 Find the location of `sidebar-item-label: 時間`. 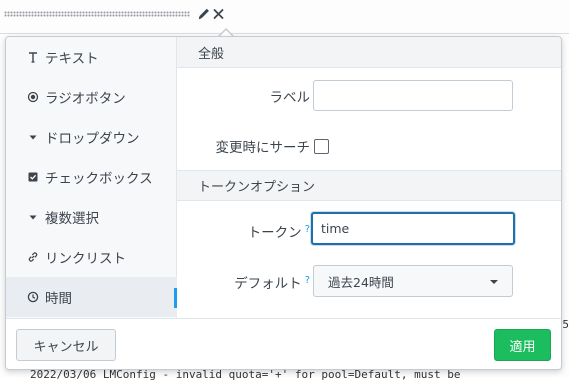

sidebar-item-label: 時間 is located at coordinates (58, 299).